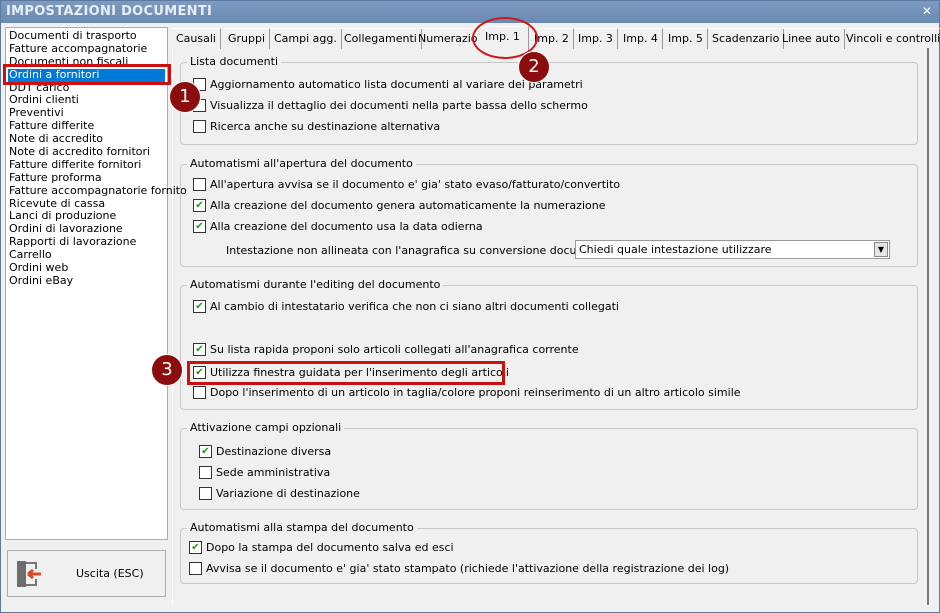 The height and width of the screenshot is (613, 940). Describe the element at coordinates (86, 36) in the screenshot. I see `doc-list-item: Documenti di trasporto` at that location.